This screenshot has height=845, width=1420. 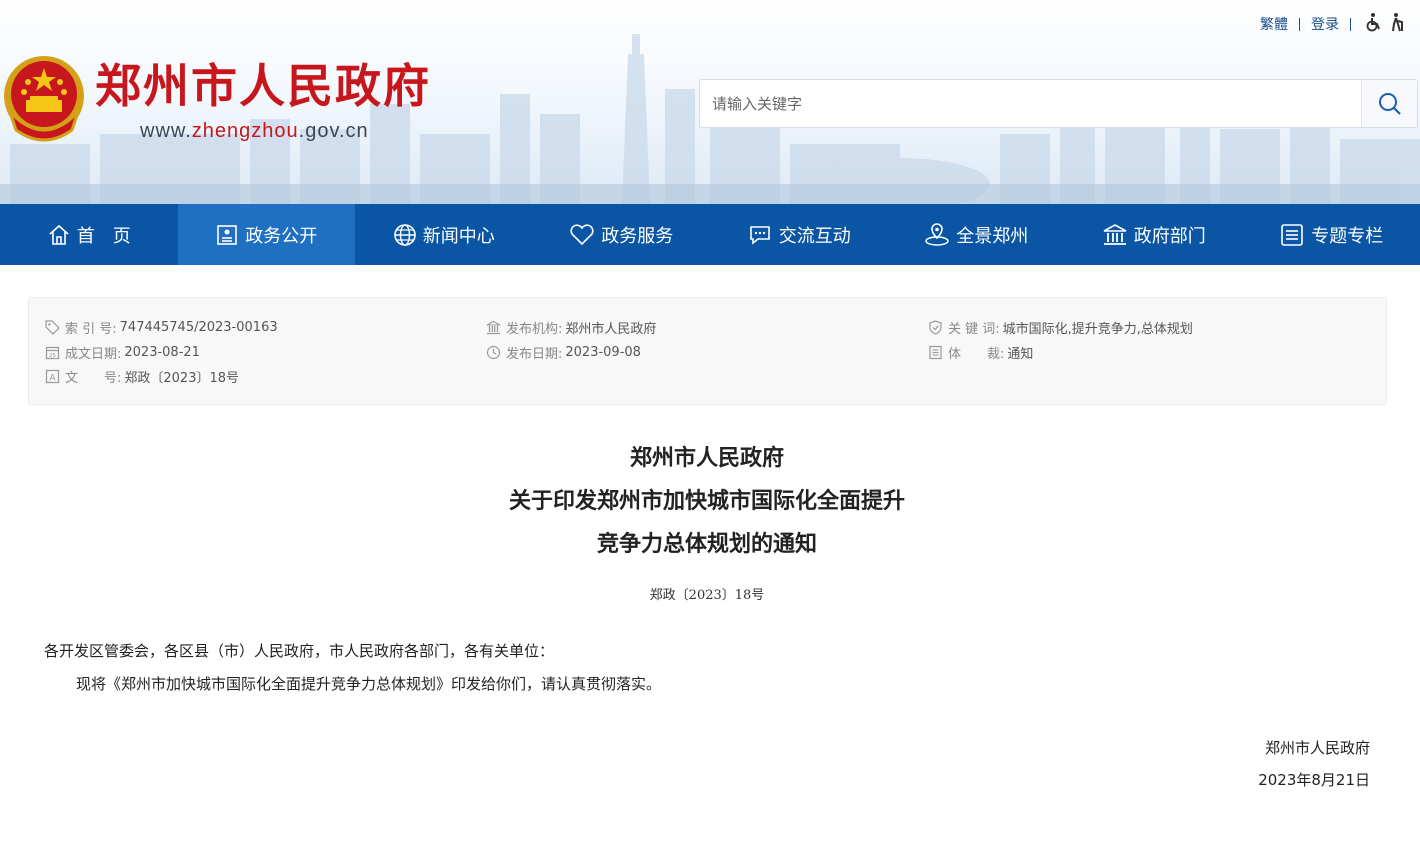 What do you see at coordinates (707, 595) in the screenshot?
I see `document-number: 郑政〔2023〕18号` at bounding box center [707, 595].